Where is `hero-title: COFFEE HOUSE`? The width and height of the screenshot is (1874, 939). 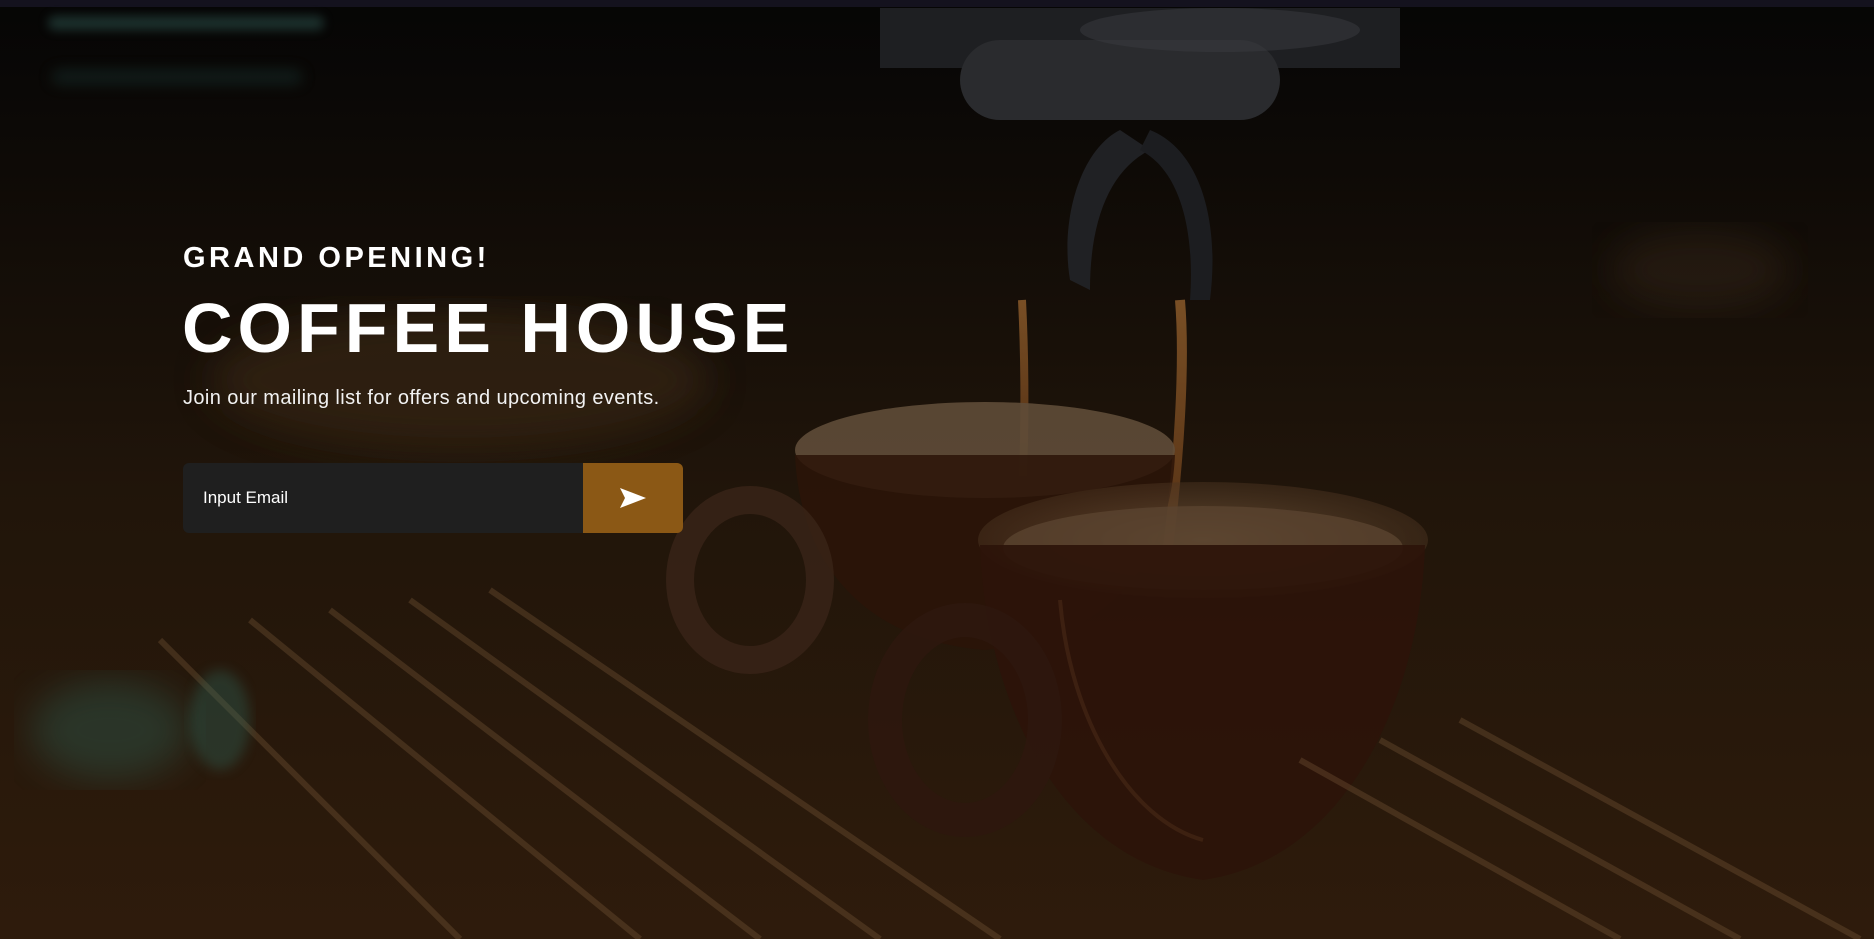
hero-title: COFFEE HOUSE is located at coordinates (488, 328).